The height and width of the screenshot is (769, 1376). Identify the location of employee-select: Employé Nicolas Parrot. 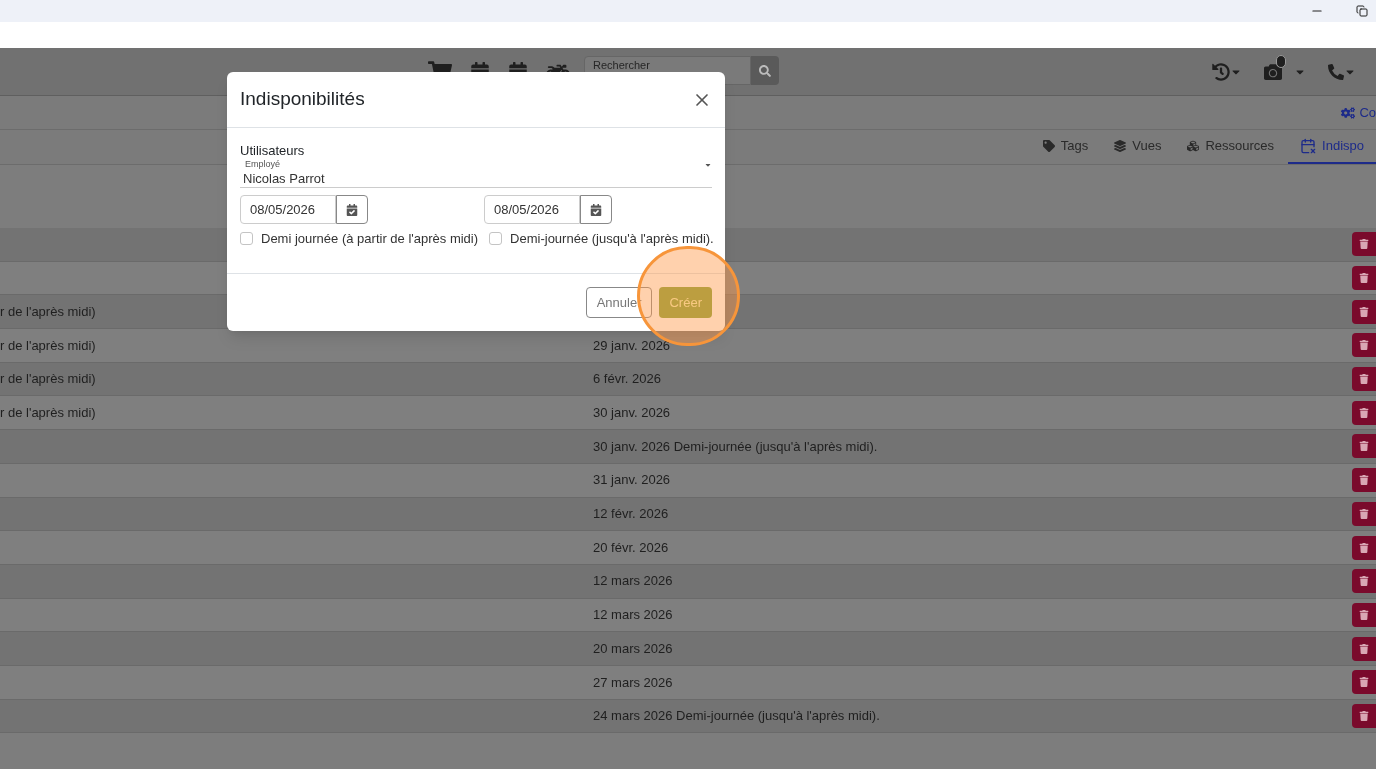
(476, 173).